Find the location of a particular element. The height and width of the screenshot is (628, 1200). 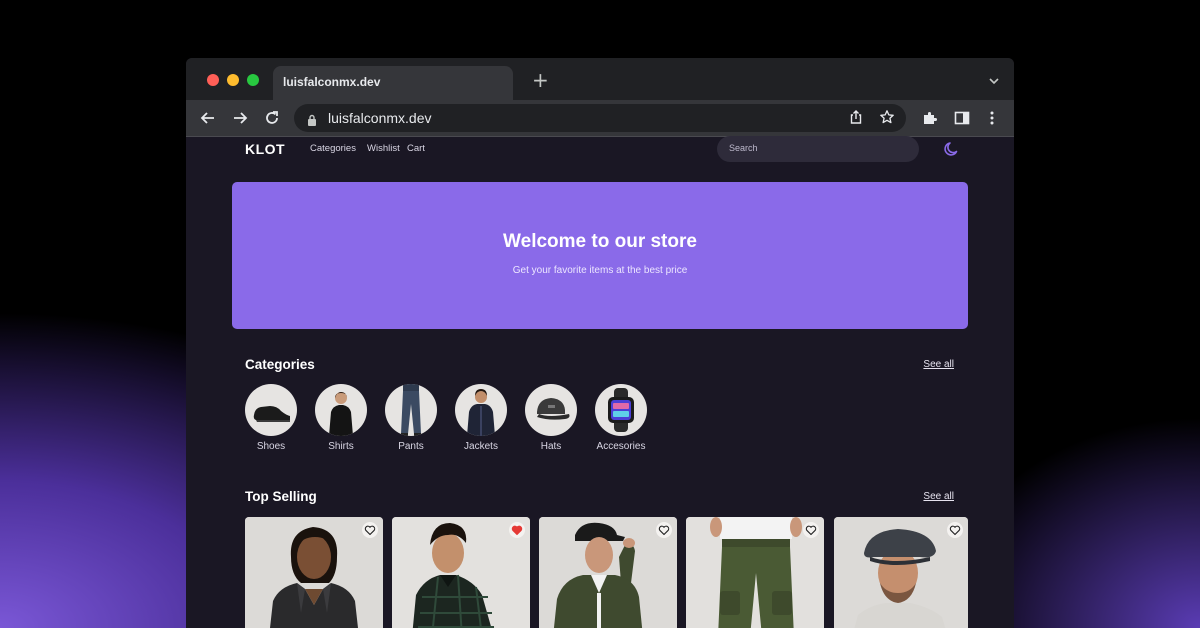

category-hats: Hats is located at coordinates (551, 421).